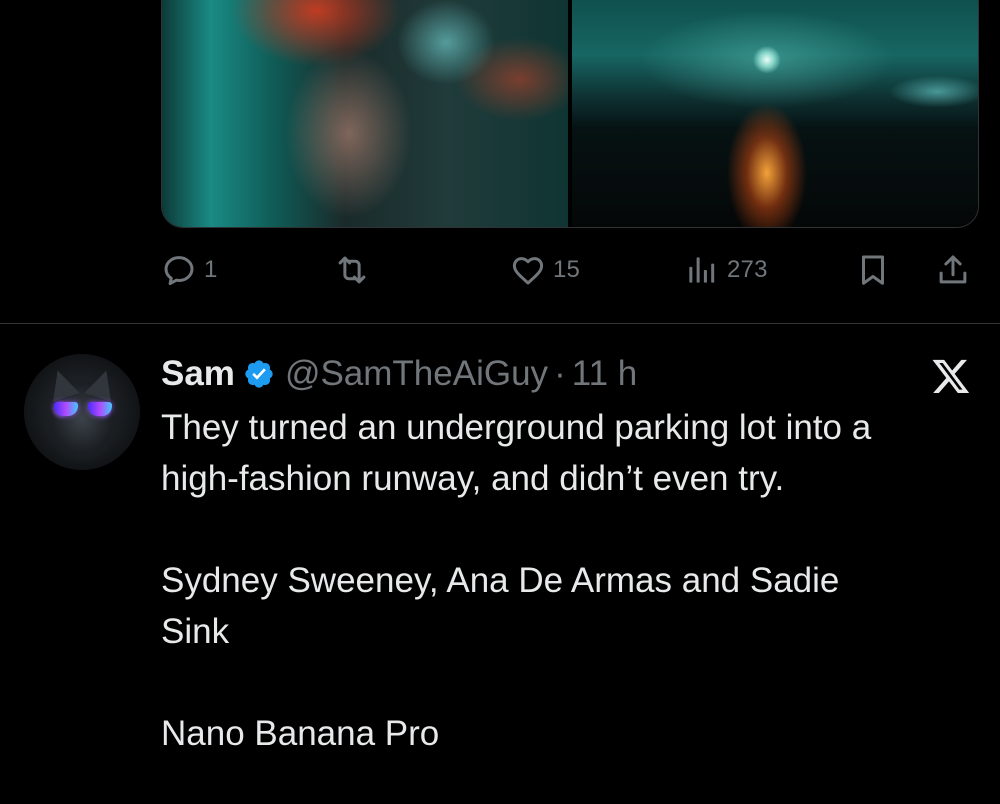 The image size is (1000, 804). What do you see at coordinates (211, 269) in the screenshot?
I see `reply-count: 1` at bounding box center [211, 269].